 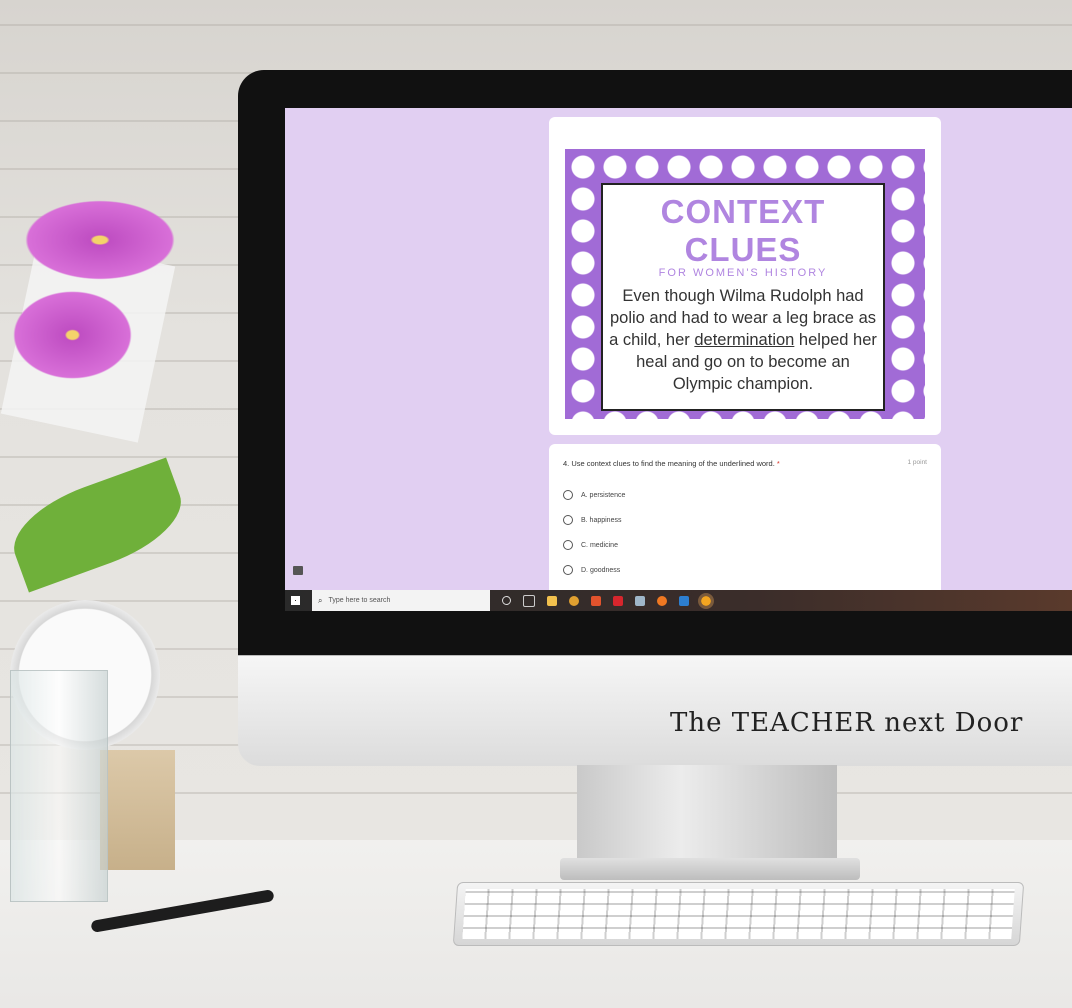 I want to click on search-placeholder: Type here to search, so click(x=359, y=600).